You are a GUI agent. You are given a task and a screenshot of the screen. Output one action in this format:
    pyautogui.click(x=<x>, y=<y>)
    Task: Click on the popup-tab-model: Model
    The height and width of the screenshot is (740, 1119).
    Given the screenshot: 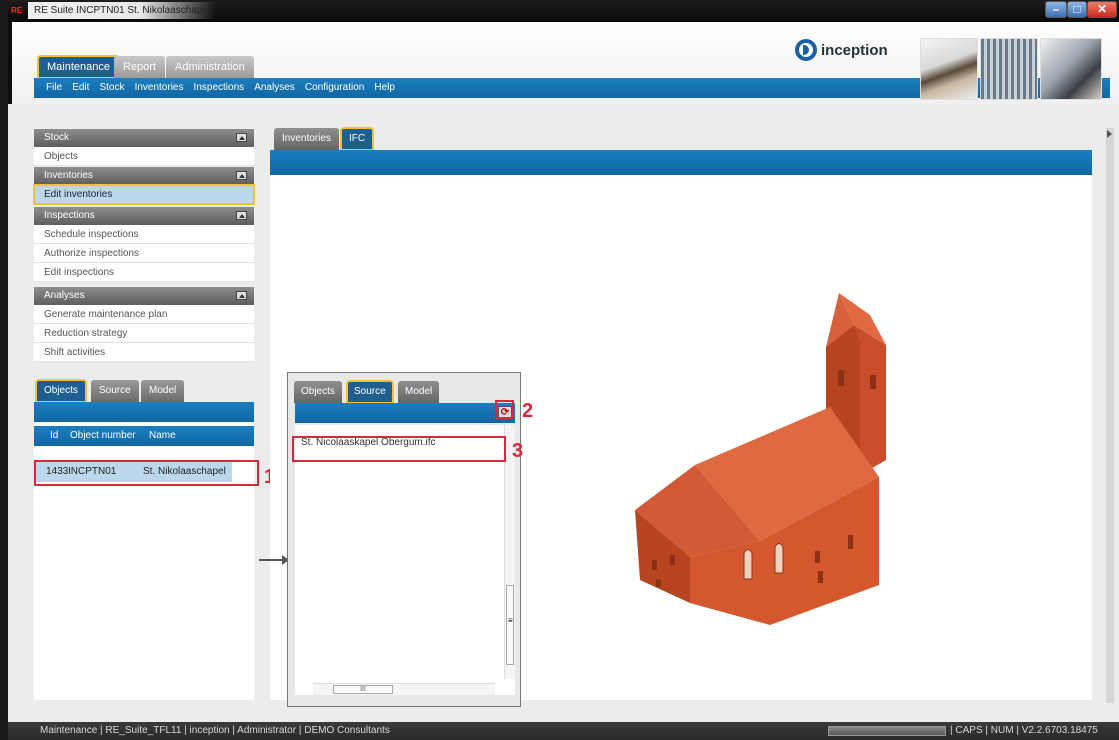 What is the action you would take?
    pyautogui.click(x=419, y=392)
    